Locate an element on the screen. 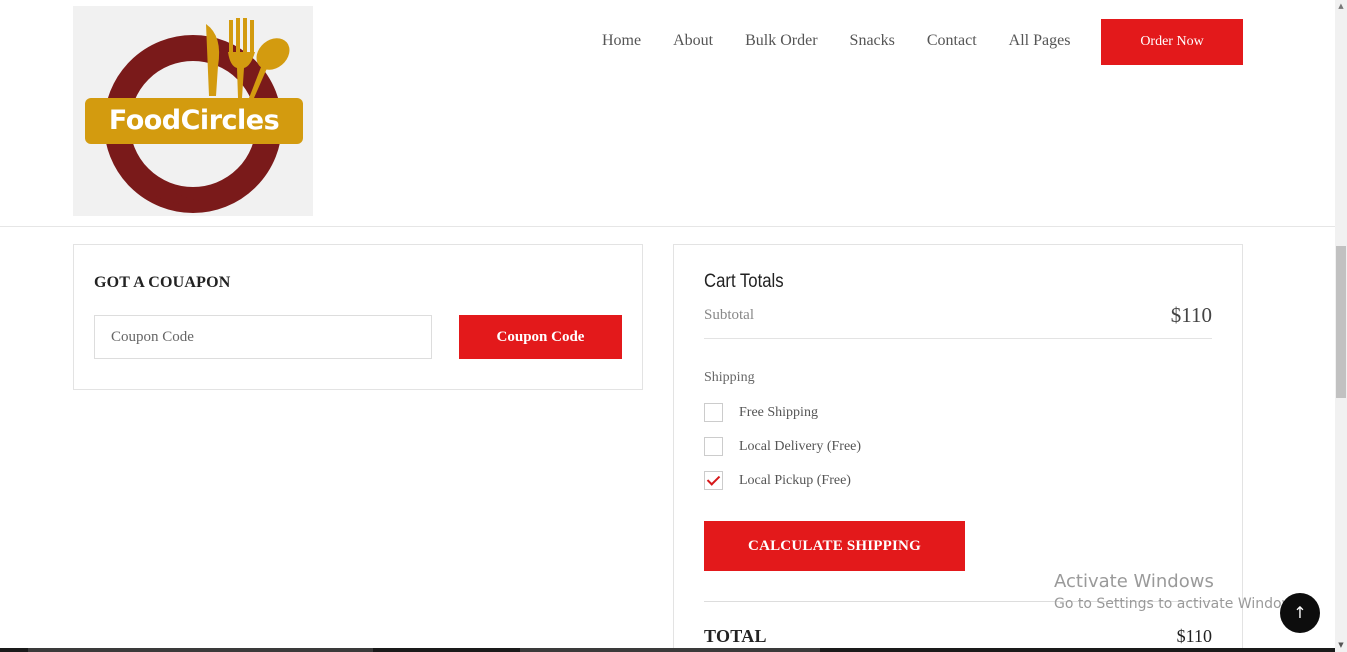  nav-item-contact: Contact is located at coordinates (952, 41).